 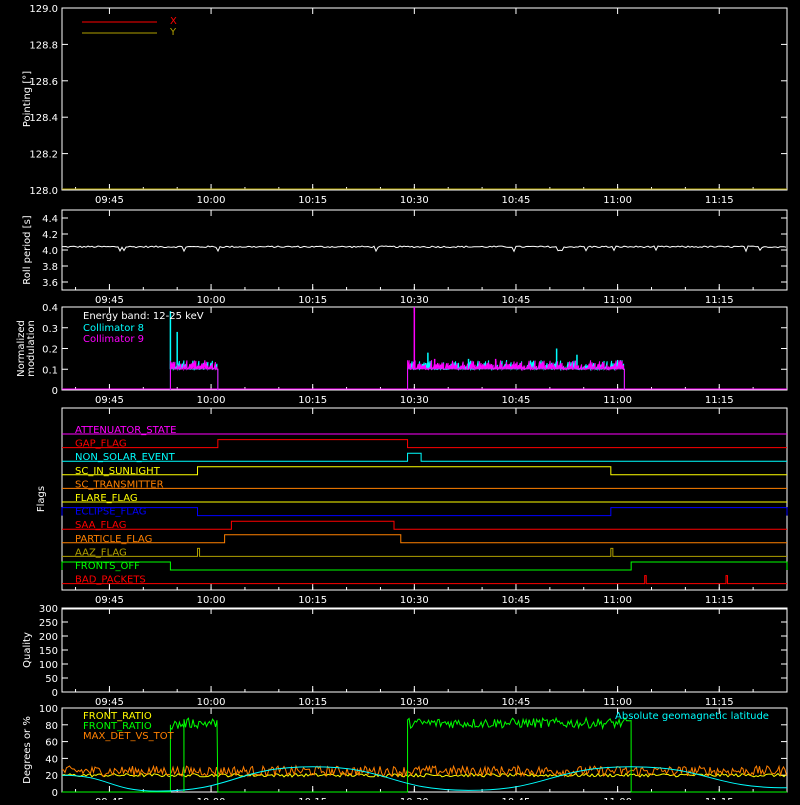 I want to click on roll-xtick-label: 11:00, so click(x=617, y=300).